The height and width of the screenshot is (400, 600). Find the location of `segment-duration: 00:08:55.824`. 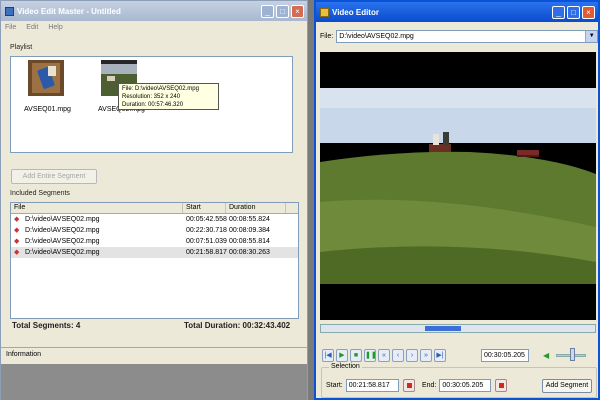

segment-duration: 00:08:55.824 is located at coordinates (249, 219).